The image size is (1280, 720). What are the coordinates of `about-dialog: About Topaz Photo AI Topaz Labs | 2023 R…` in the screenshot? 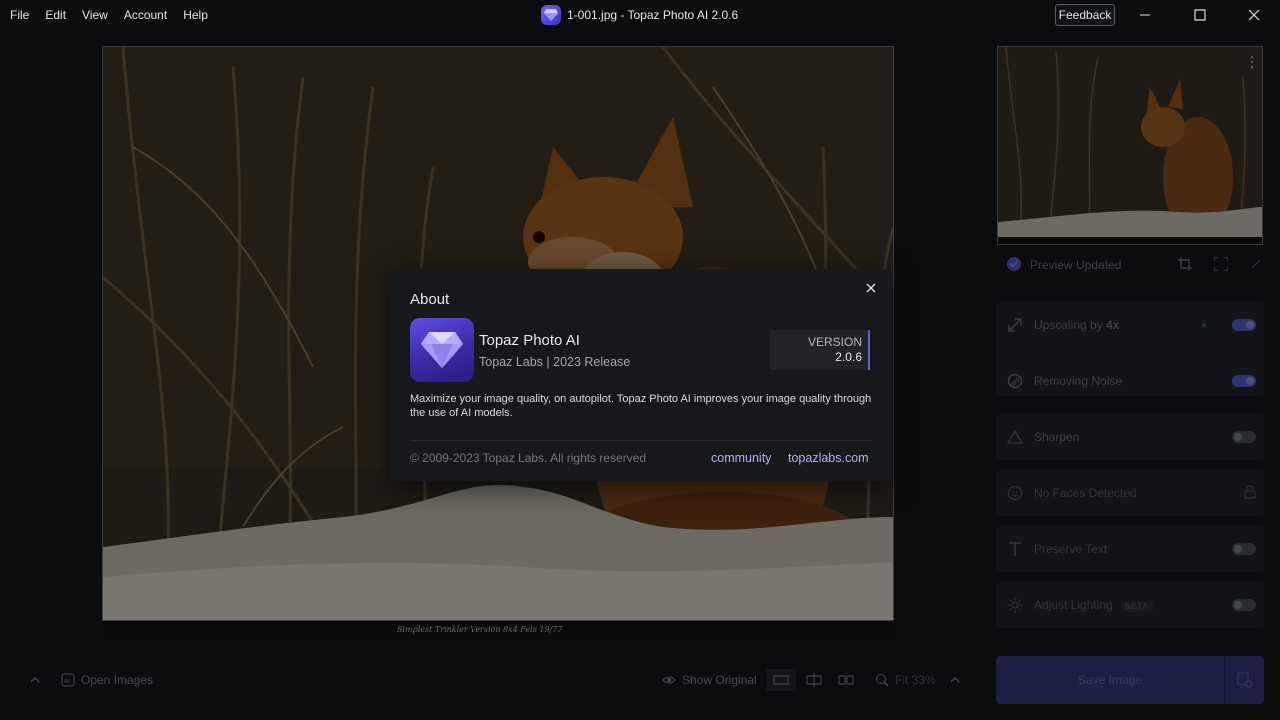 It's located at (640, 375).